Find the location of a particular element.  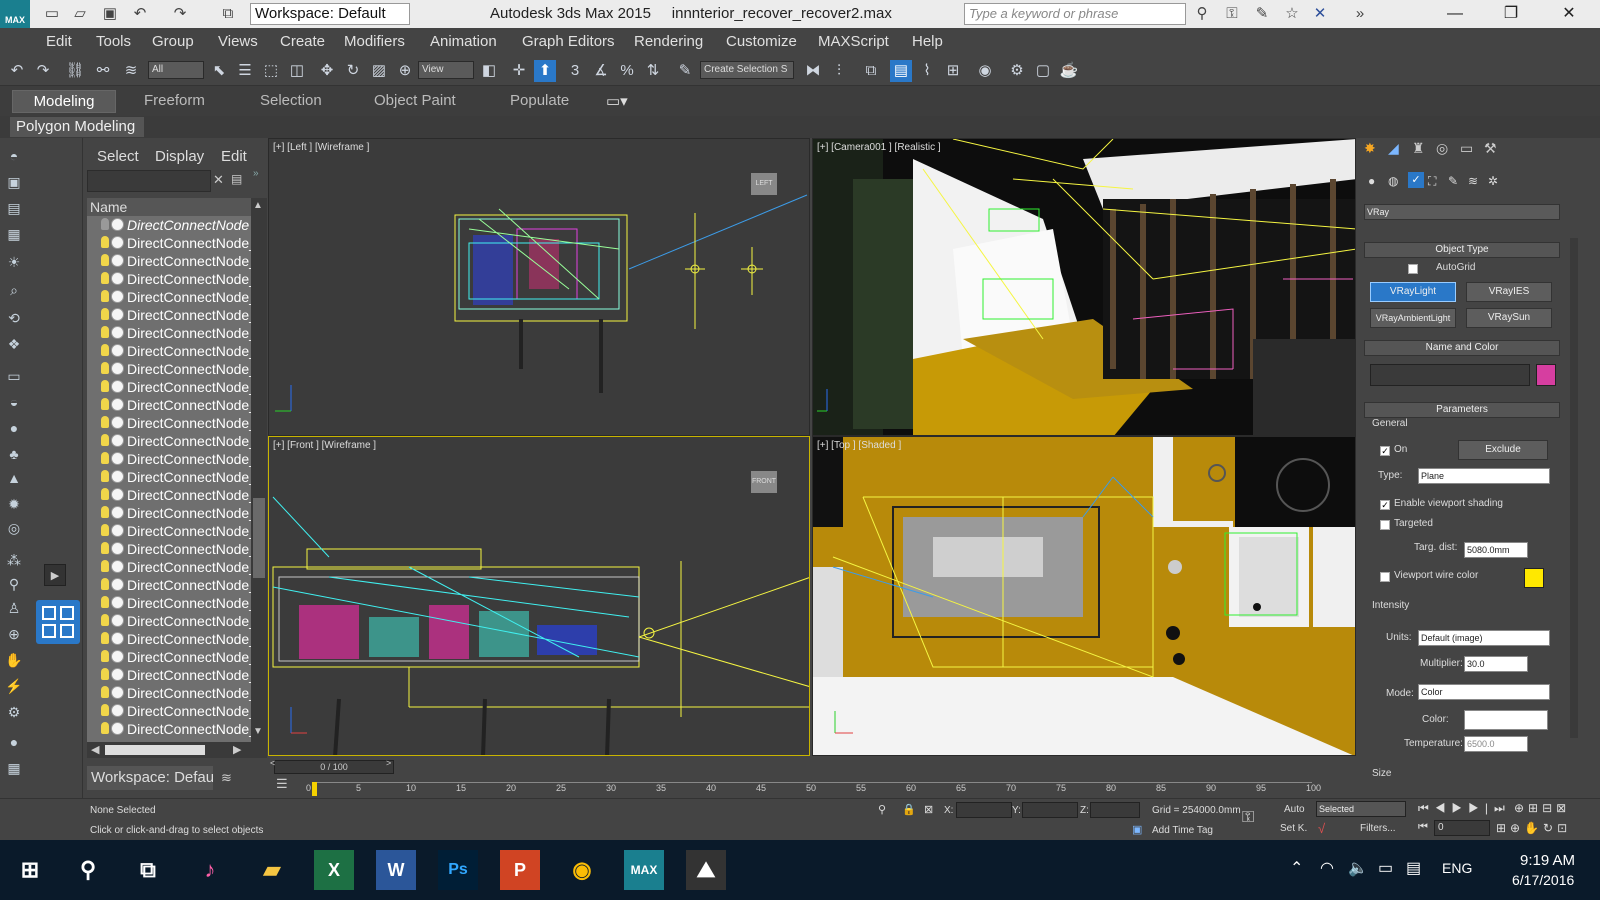

rotate-icon: ↻ is located at coordinates (353, 71).